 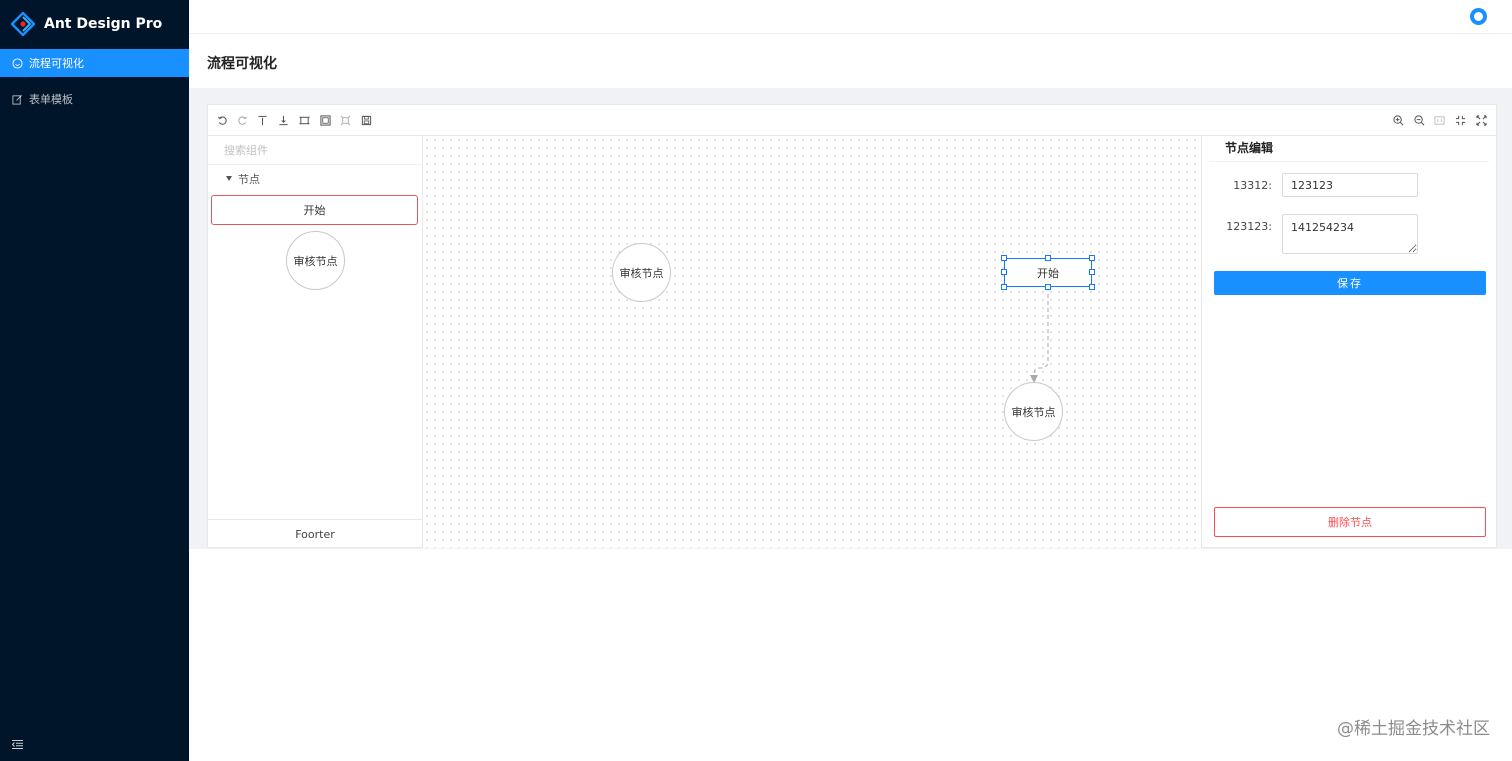 I want to click on watermark: @稀土掘金技术社区, so click(x=1413, y=729).